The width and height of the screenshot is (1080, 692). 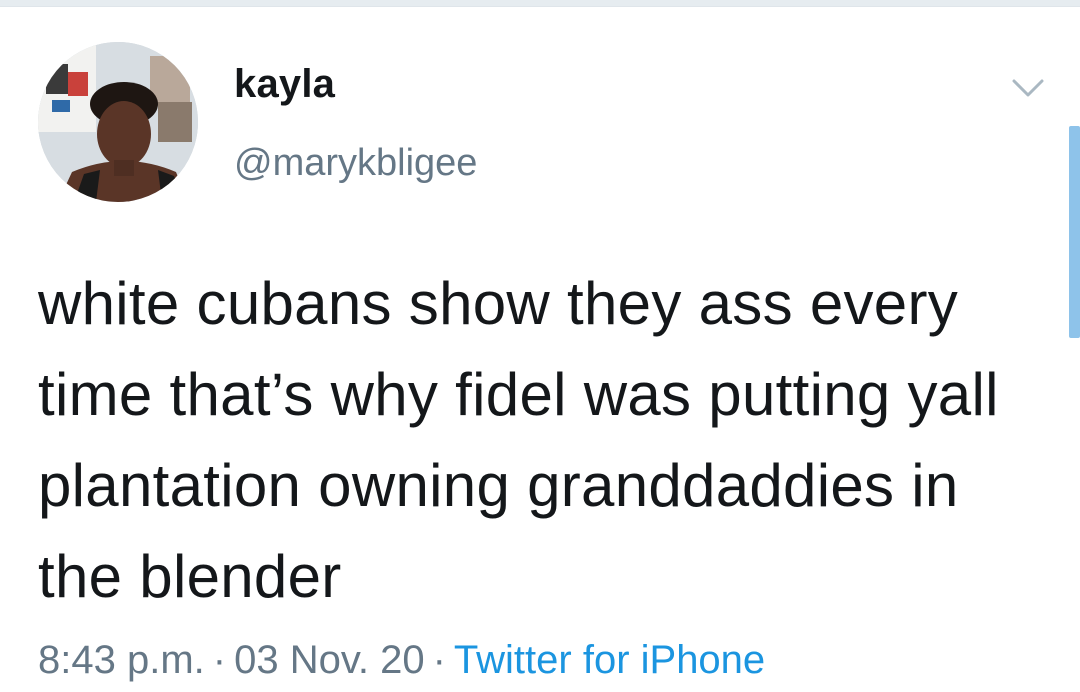 What do you see at coordinates (329, 660) in the screenshot?
I see `tweet-date: 03 Nov. 20` at bounding box center [329, 660].